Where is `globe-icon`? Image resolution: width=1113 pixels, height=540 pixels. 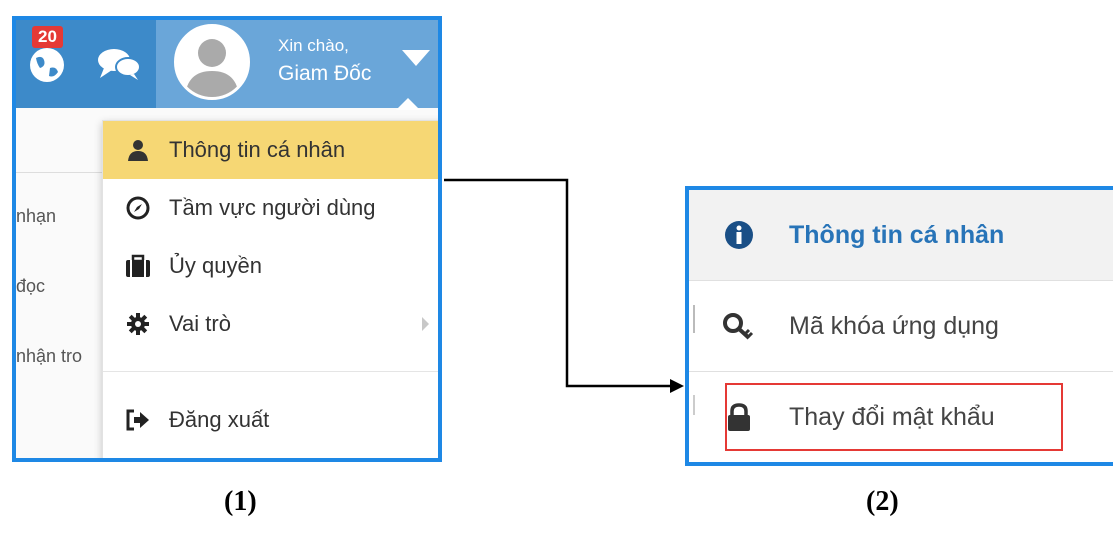
globe-icon is located at coordinates (47, 65).